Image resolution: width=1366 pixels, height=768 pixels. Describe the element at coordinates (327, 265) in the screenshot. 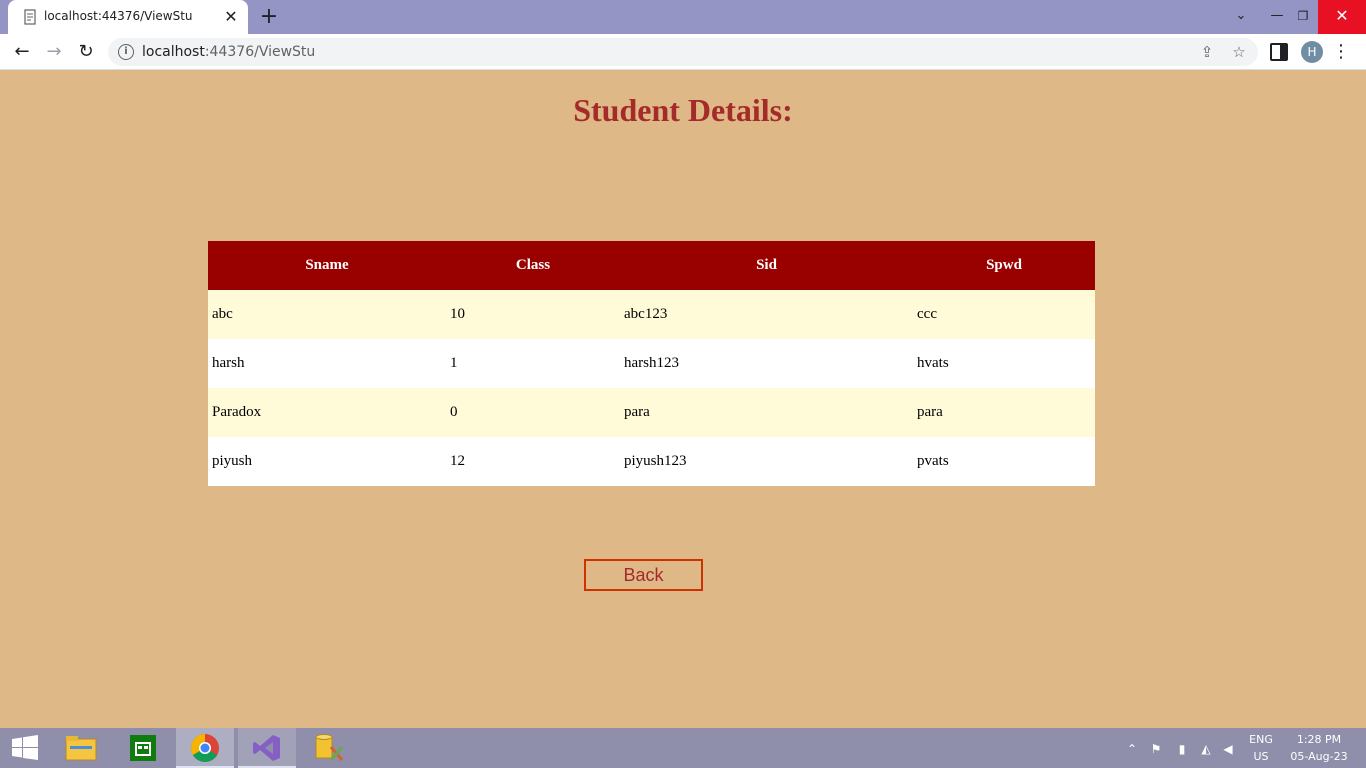

I see `column-header-sname: Sname` at that location.